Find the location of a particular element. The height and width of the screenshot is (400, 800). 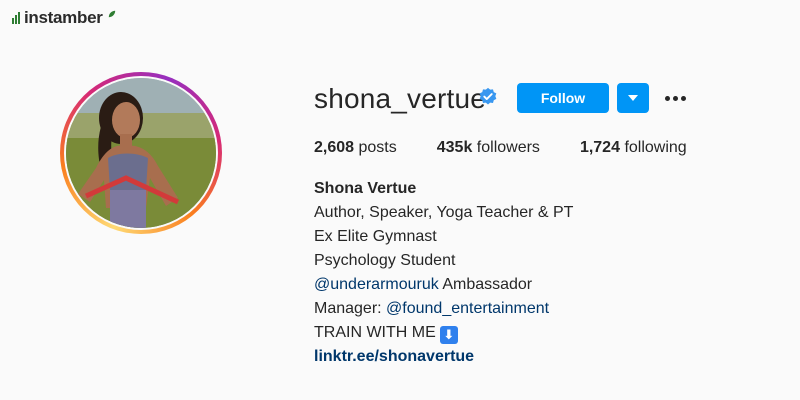

verified-badge-icon is located at coordinates (488, 96).